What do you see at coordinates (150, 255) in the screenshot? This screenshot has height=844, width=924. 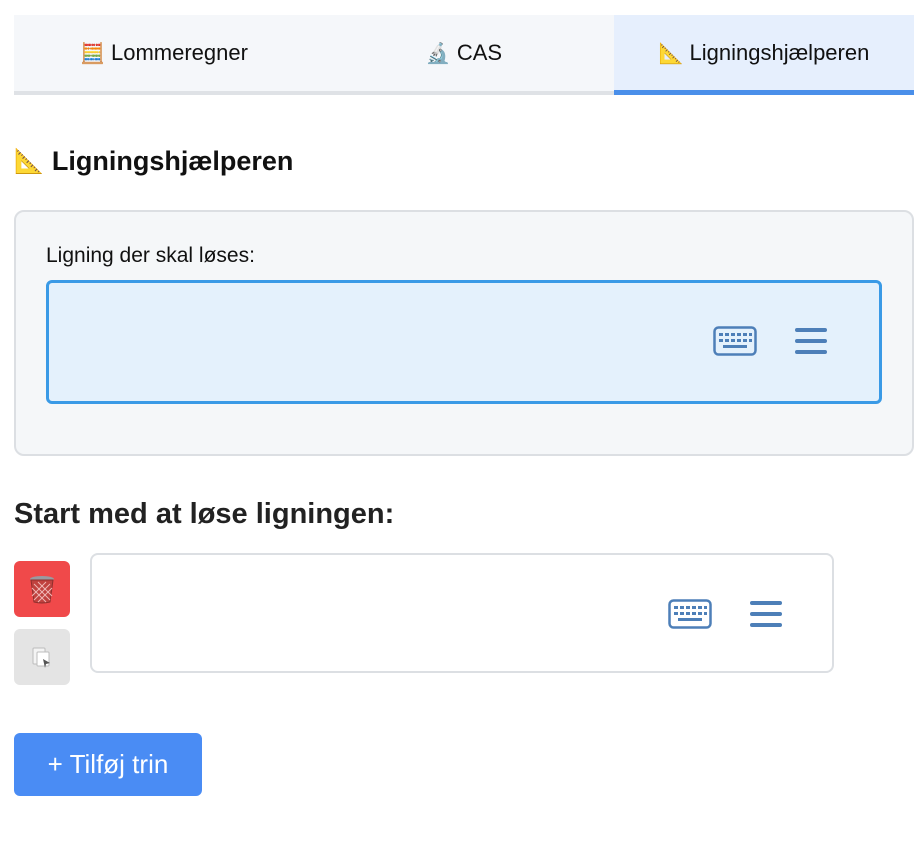 I see `equation-label: Ligning der skal løses:` at bounding box center [150, 255].